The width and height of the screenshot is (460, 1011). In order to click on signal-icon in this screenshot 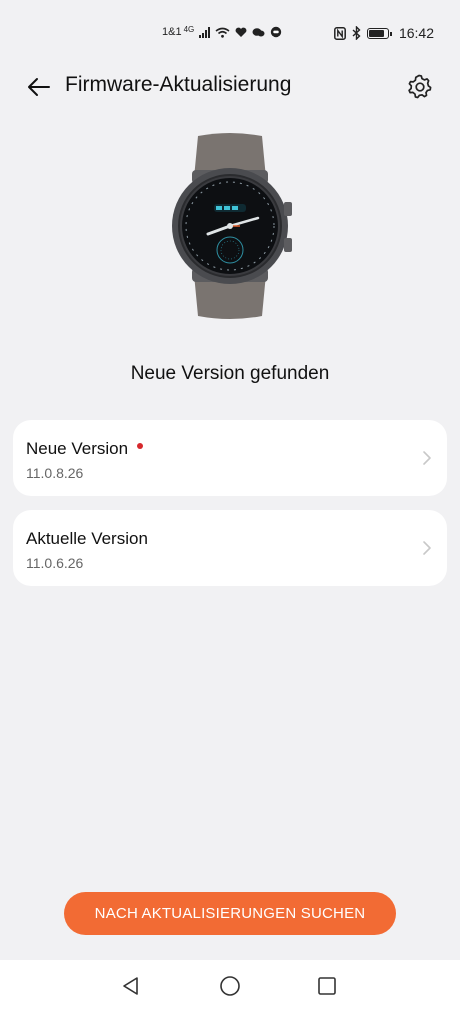, I will do `click(205, 32)`.